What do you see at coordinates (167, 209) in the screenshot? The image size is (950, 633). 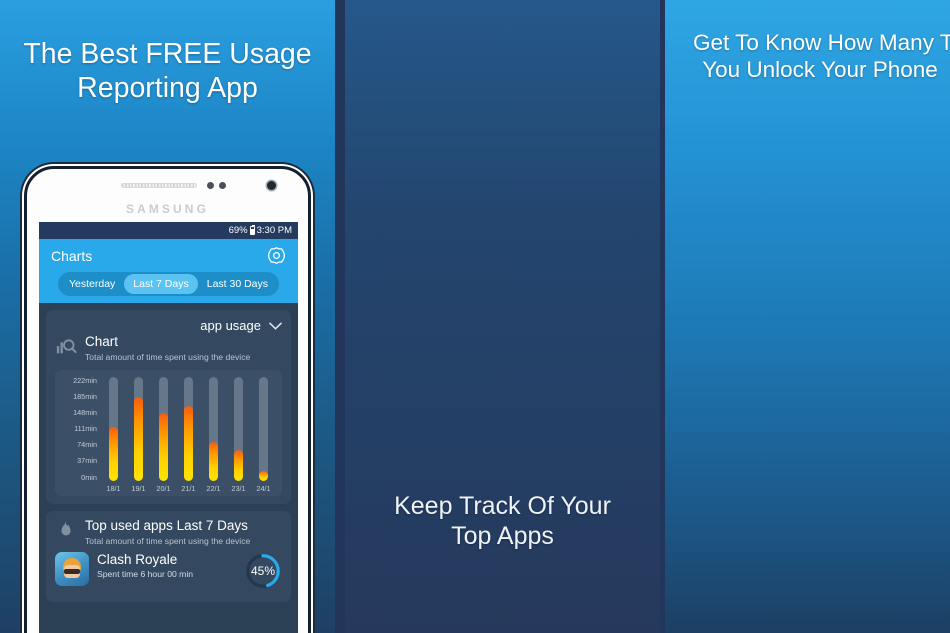 I see `samsung-brand-left: SAMSUNG` at bounding box center [167, 209].